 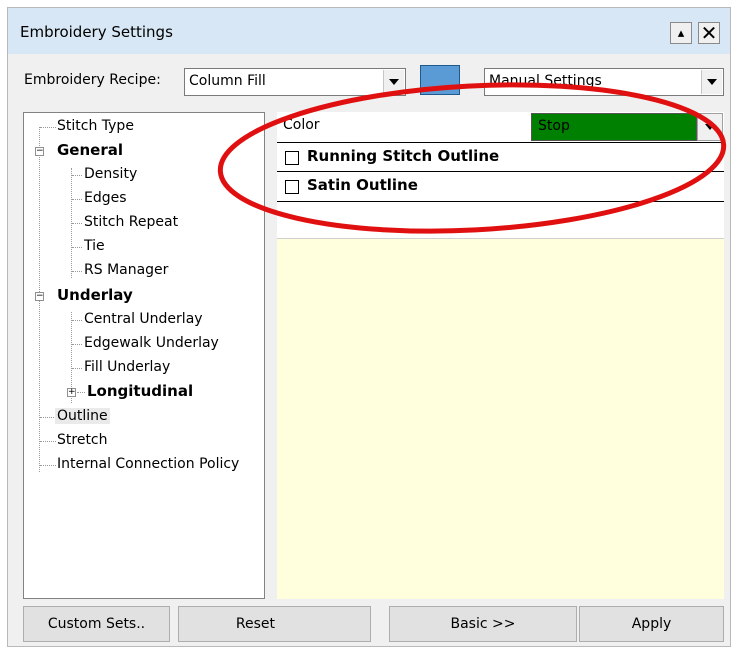 I want to click on apply-button: Apply, so click(x=651, y=624).